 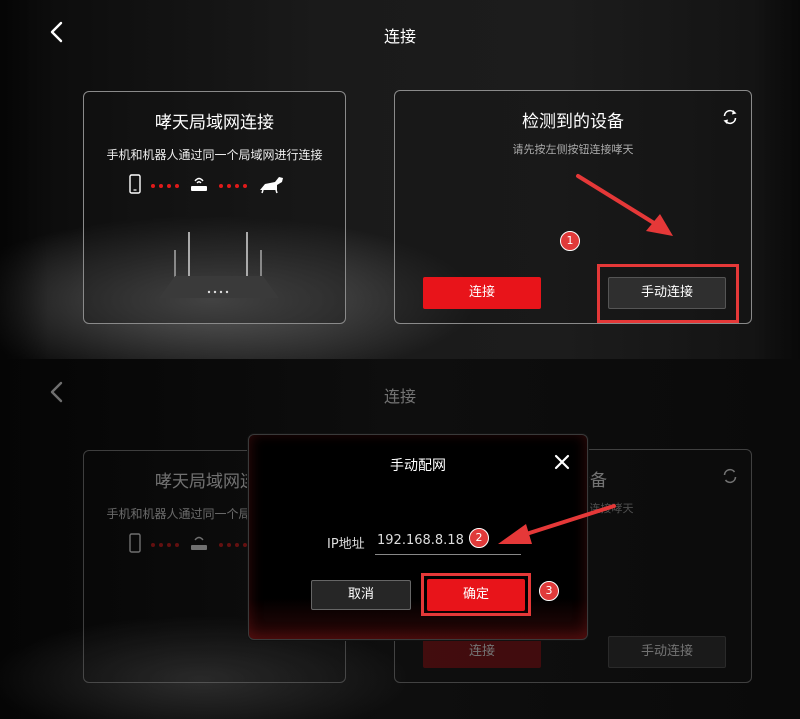 What do you see at coordinates (562, 462) in the screenshot?
I see `close-icon` at bounding box center [562, 462].